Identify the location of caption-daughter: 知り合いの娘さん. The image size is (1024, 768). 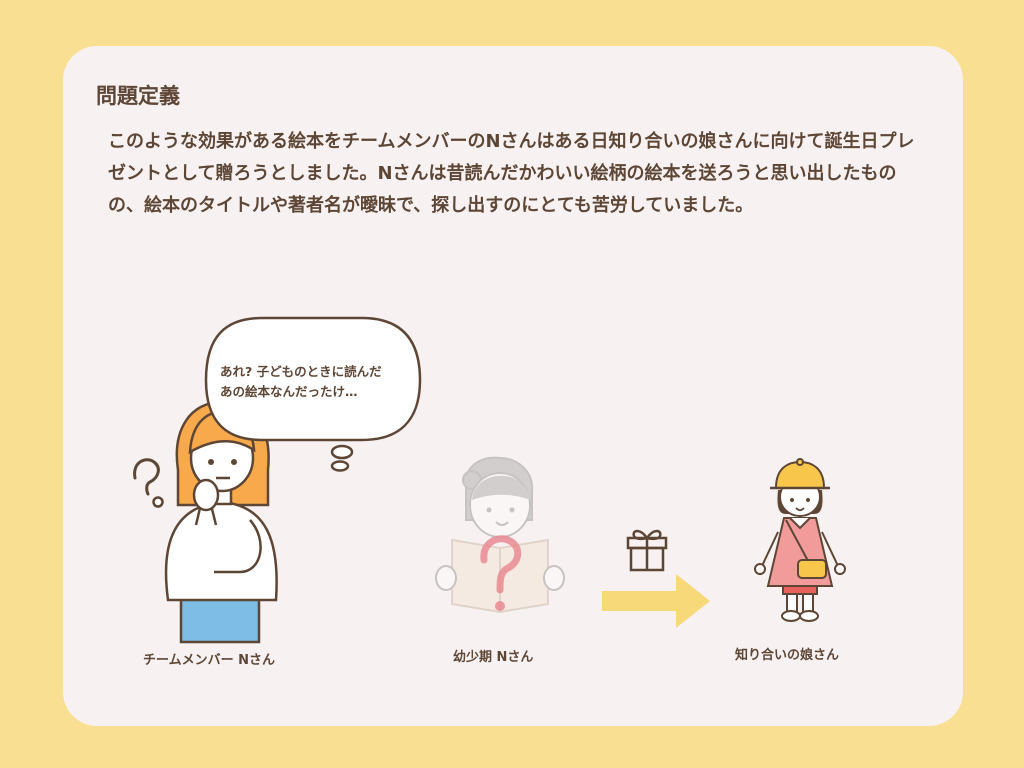
(787, 655).